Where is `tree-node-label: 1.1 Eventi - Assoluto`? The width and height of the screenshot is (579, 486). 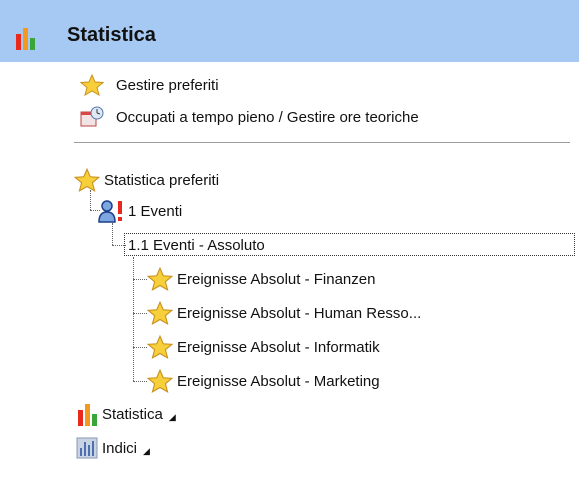 tree-node-label: 1.1 Eventi - Assoluto is located at coordinates (196, 245).